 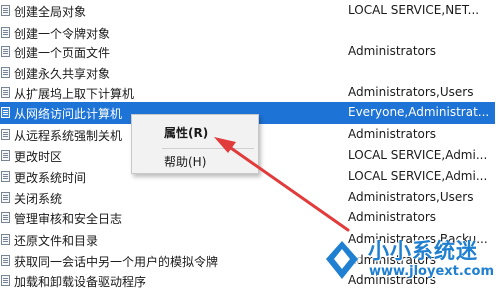 What do you see at coordinates (186, 132) in the screenshot?
I see `menu-item-properties: 属性(R)` at bounding box center [186, 132].